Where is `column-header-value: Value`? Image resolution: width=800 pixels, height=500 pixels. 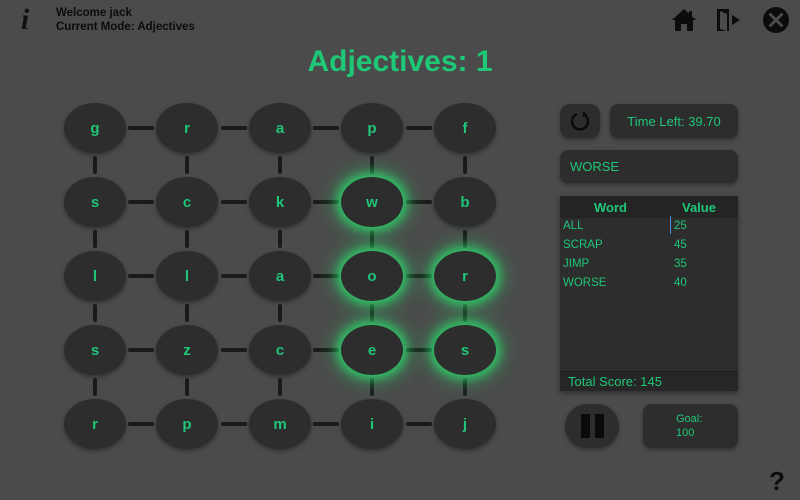 column-header-value: Value is located at coordinates (699, 207).